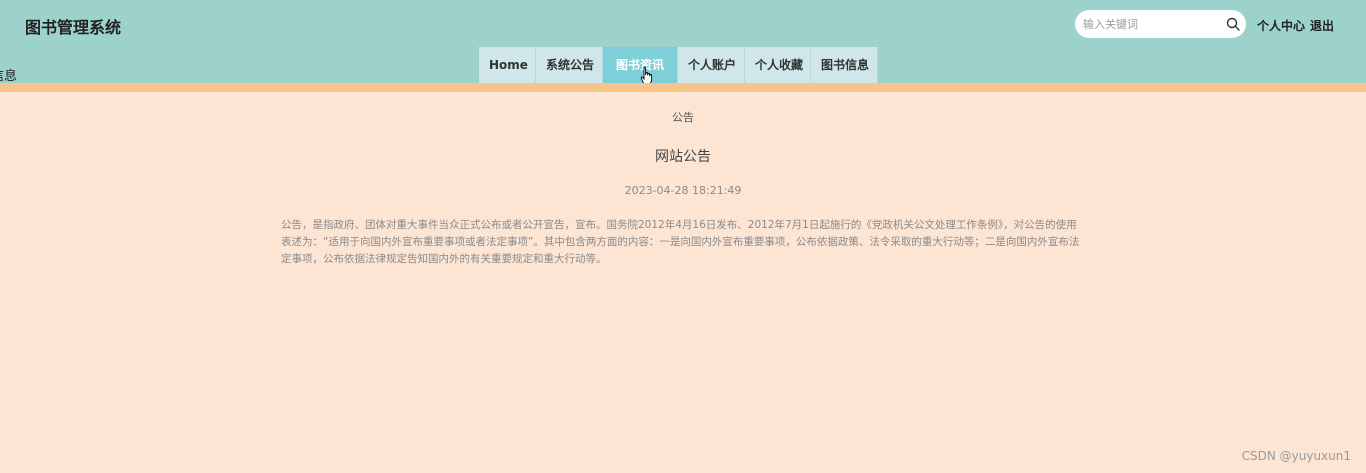 The width and height of the screenshot is (1366, 473). I want to click on search-box, so click(1160, 24).